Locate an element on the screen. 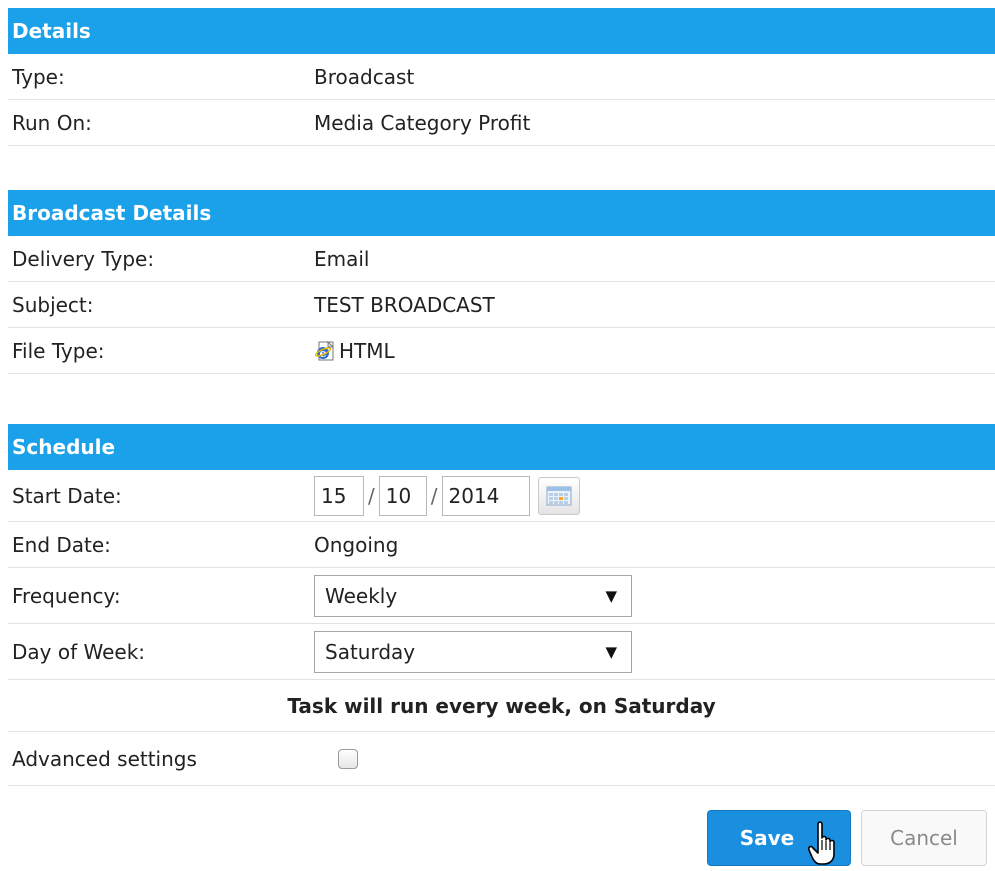 The width and height of the screenshot is (995, 871). delivery-type-row: Delivery Type: Email is located at coordinates (501, 259).